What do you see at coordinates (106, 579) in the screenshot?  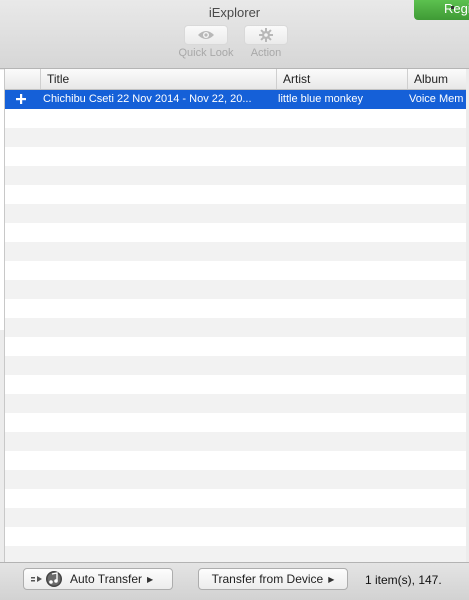 I see `auto-transfer-label: Auto Transfer` at bounding box center [106, 579].